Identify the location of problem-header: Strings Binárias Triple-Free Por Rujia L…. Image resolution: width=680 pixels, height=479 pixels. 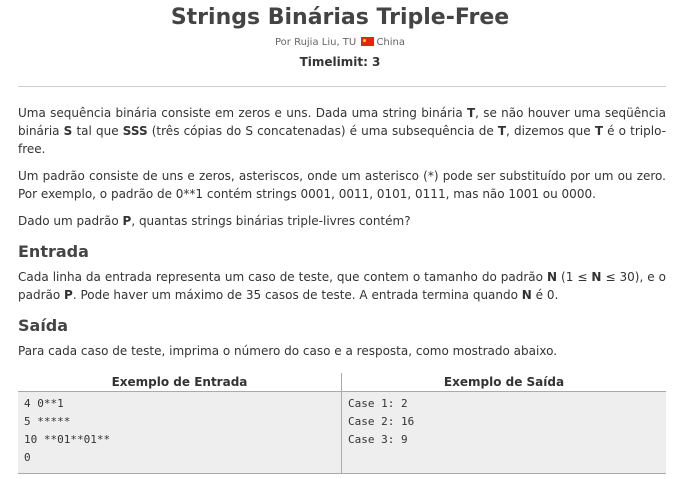
(340, 35).